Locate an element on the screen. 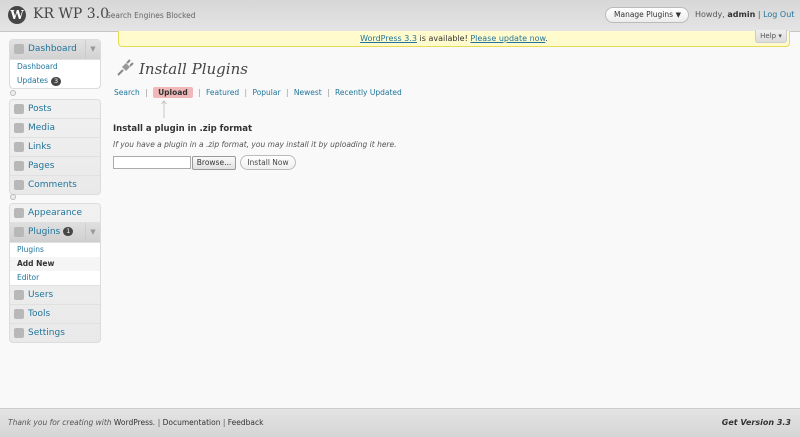 The image size is (800, 437). wordpress-logo-icon: W is located at coordinates (17, 15).